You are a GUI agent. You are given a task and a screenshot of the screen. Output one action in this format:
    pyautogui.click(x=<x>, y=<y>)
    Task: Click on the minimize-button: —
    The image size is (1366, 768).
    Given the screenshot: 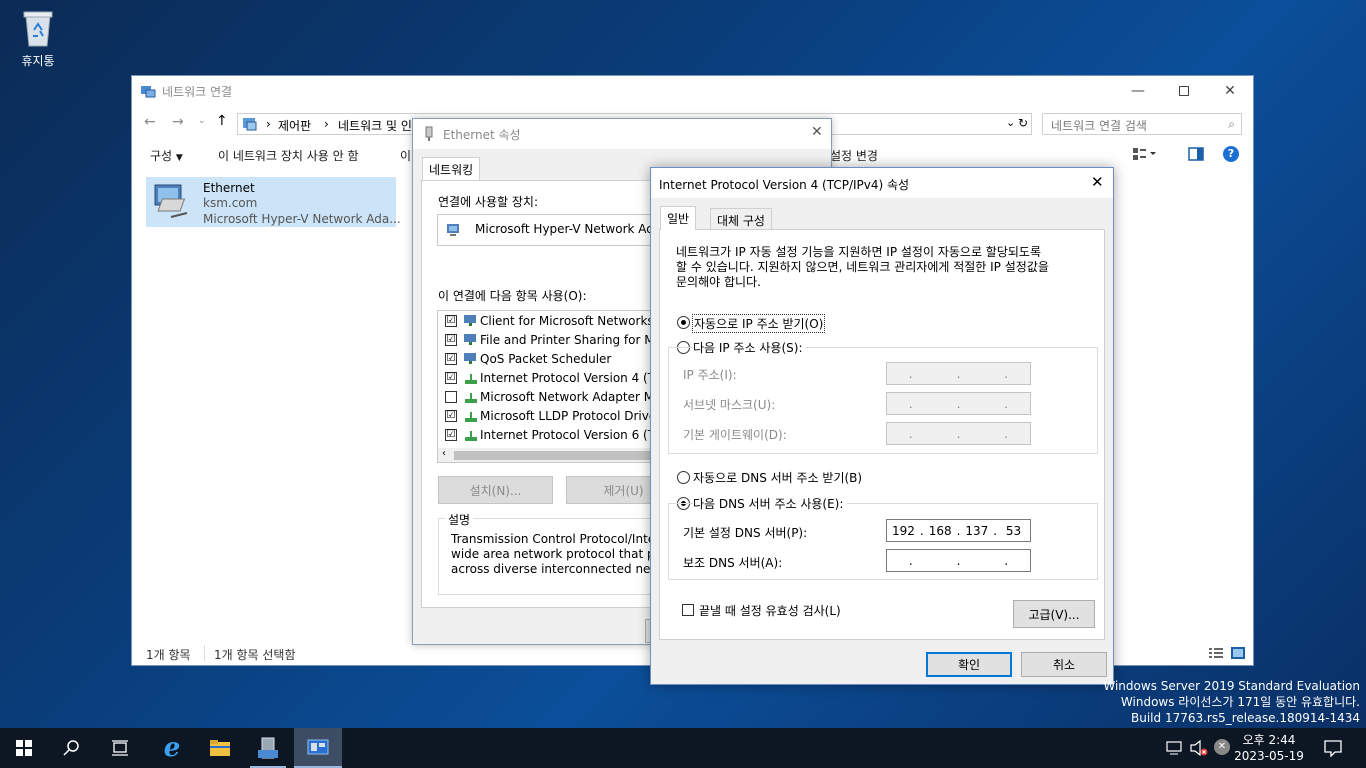 What is the action you would take?
    pyautogui.click(x=1138, y=91)
    